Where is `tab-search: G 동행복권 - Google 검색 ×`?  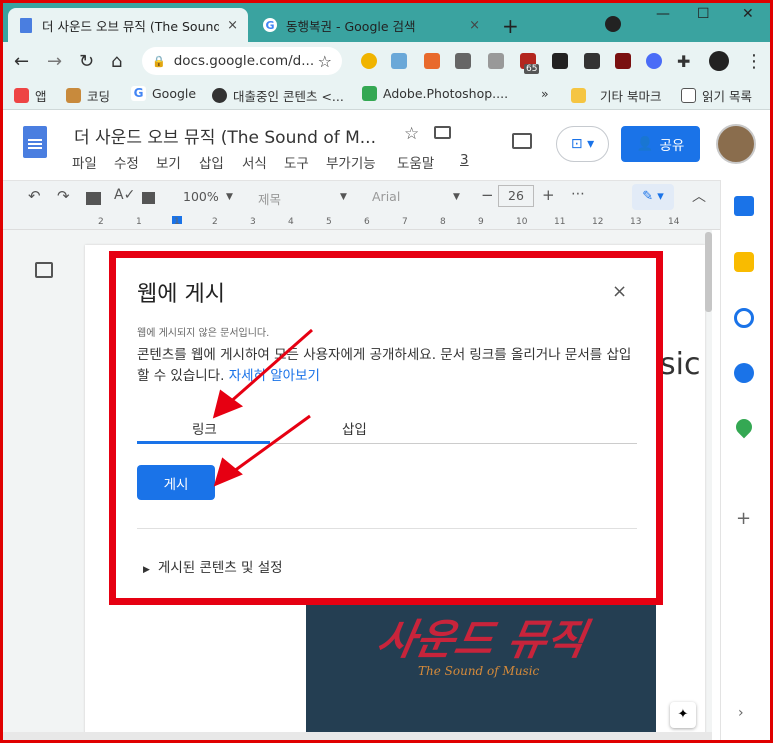 tab-search: G 동행복권 - Google 검색 × is located at coordinates (371, 25).